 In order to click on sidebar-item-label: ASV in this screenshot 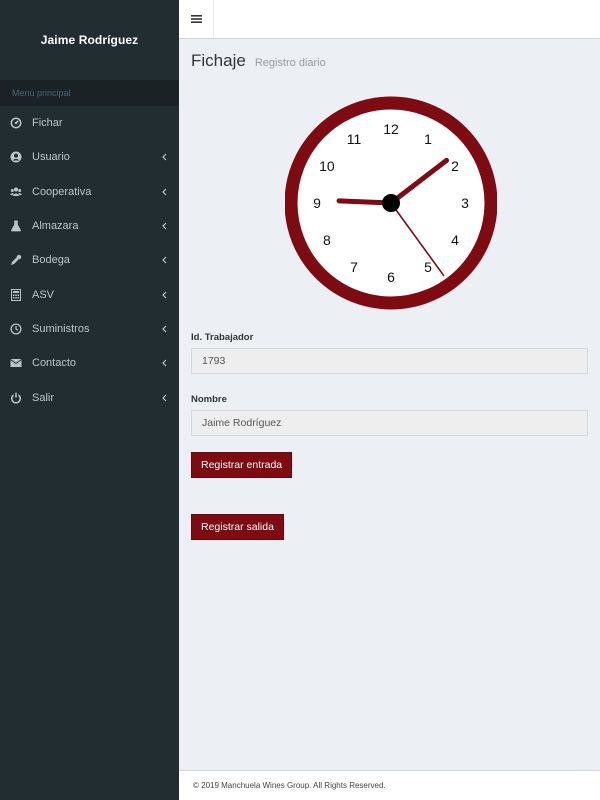, I will do `click(43, 294)`.